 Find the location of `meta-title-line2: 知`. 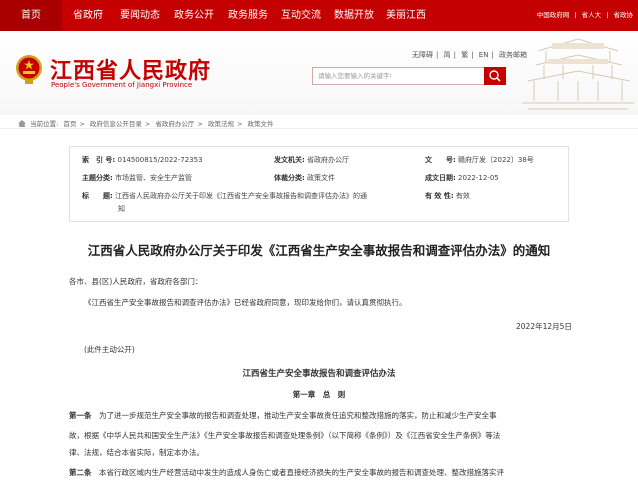

meta-title-line2: 知 is located at coordinates (121, 209).